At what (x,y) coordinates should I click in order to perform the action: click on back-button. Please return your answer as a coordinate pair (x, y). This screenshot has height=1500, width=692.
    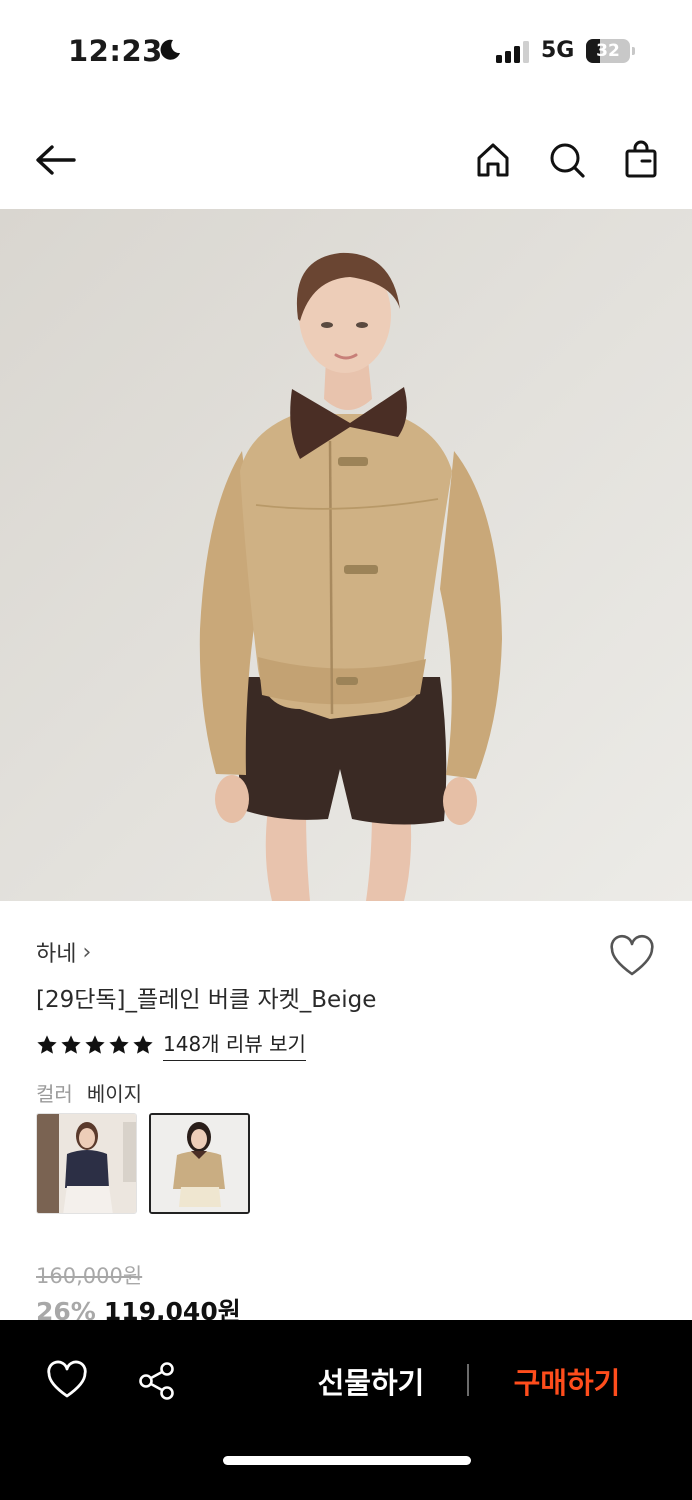
    Looking at the image, I should click on (56, 160).